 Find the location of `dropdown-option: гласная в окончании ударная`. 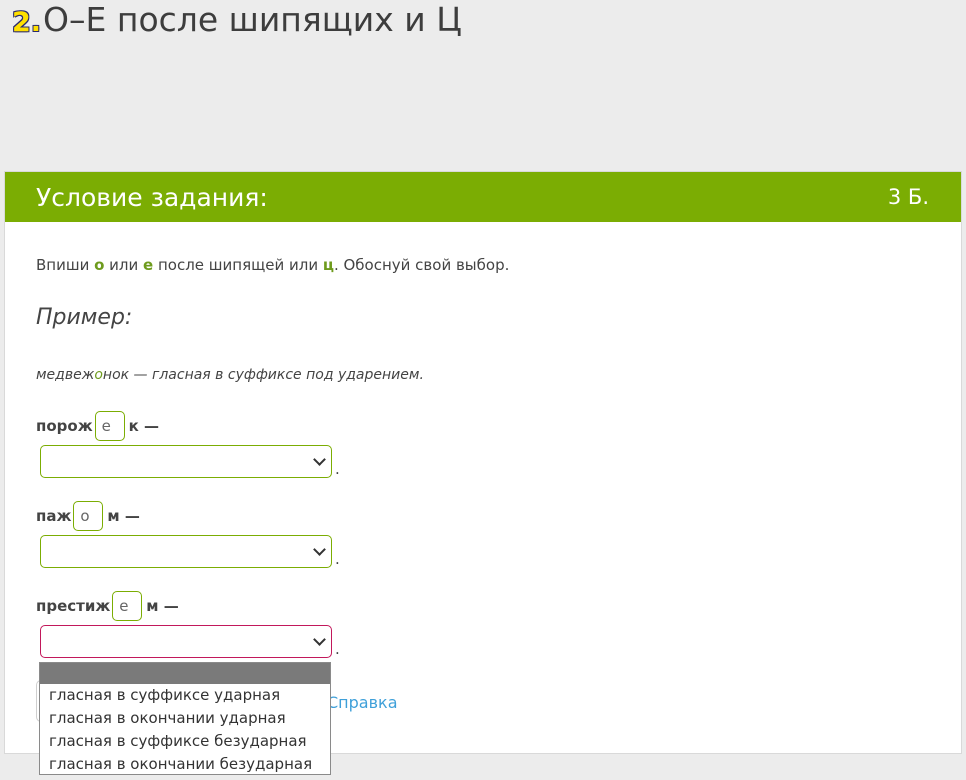

dropdown-option: гласная в окончании ударная is located at coordinates (185, 718).